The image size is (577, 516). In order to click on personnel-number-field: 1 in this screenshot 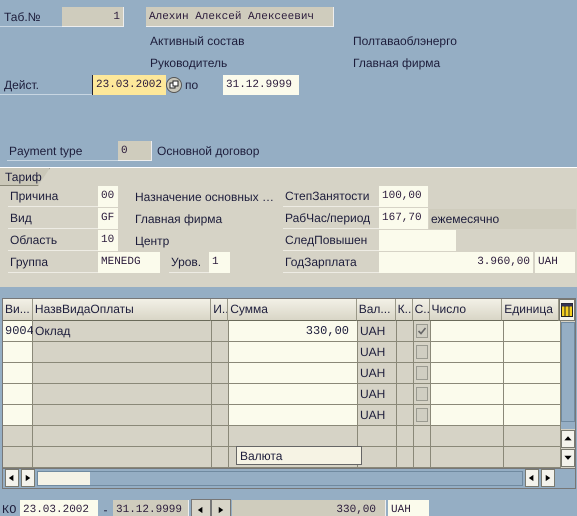, I will do `click(93, 17)`.